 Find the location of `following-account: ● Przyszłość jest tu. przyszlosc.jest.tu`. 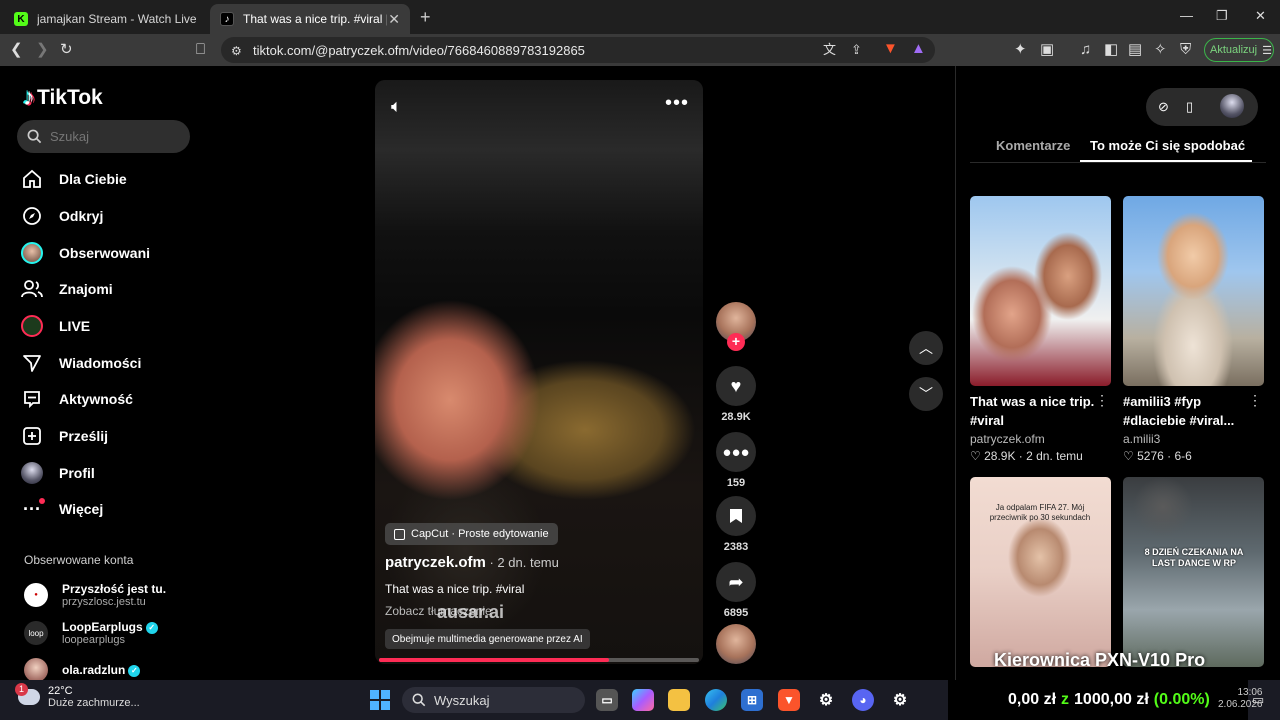

following-account: ● Przyszłość jest tu. przyszlosc.jest.tu is located at coordinates (95, 595).